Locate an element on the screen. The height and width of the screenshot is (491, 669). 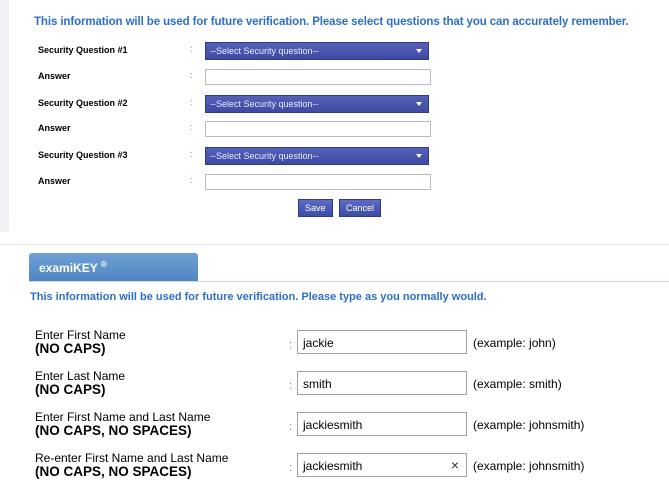
full-name-value: jackiesmith is located at coordinates (333, 425).